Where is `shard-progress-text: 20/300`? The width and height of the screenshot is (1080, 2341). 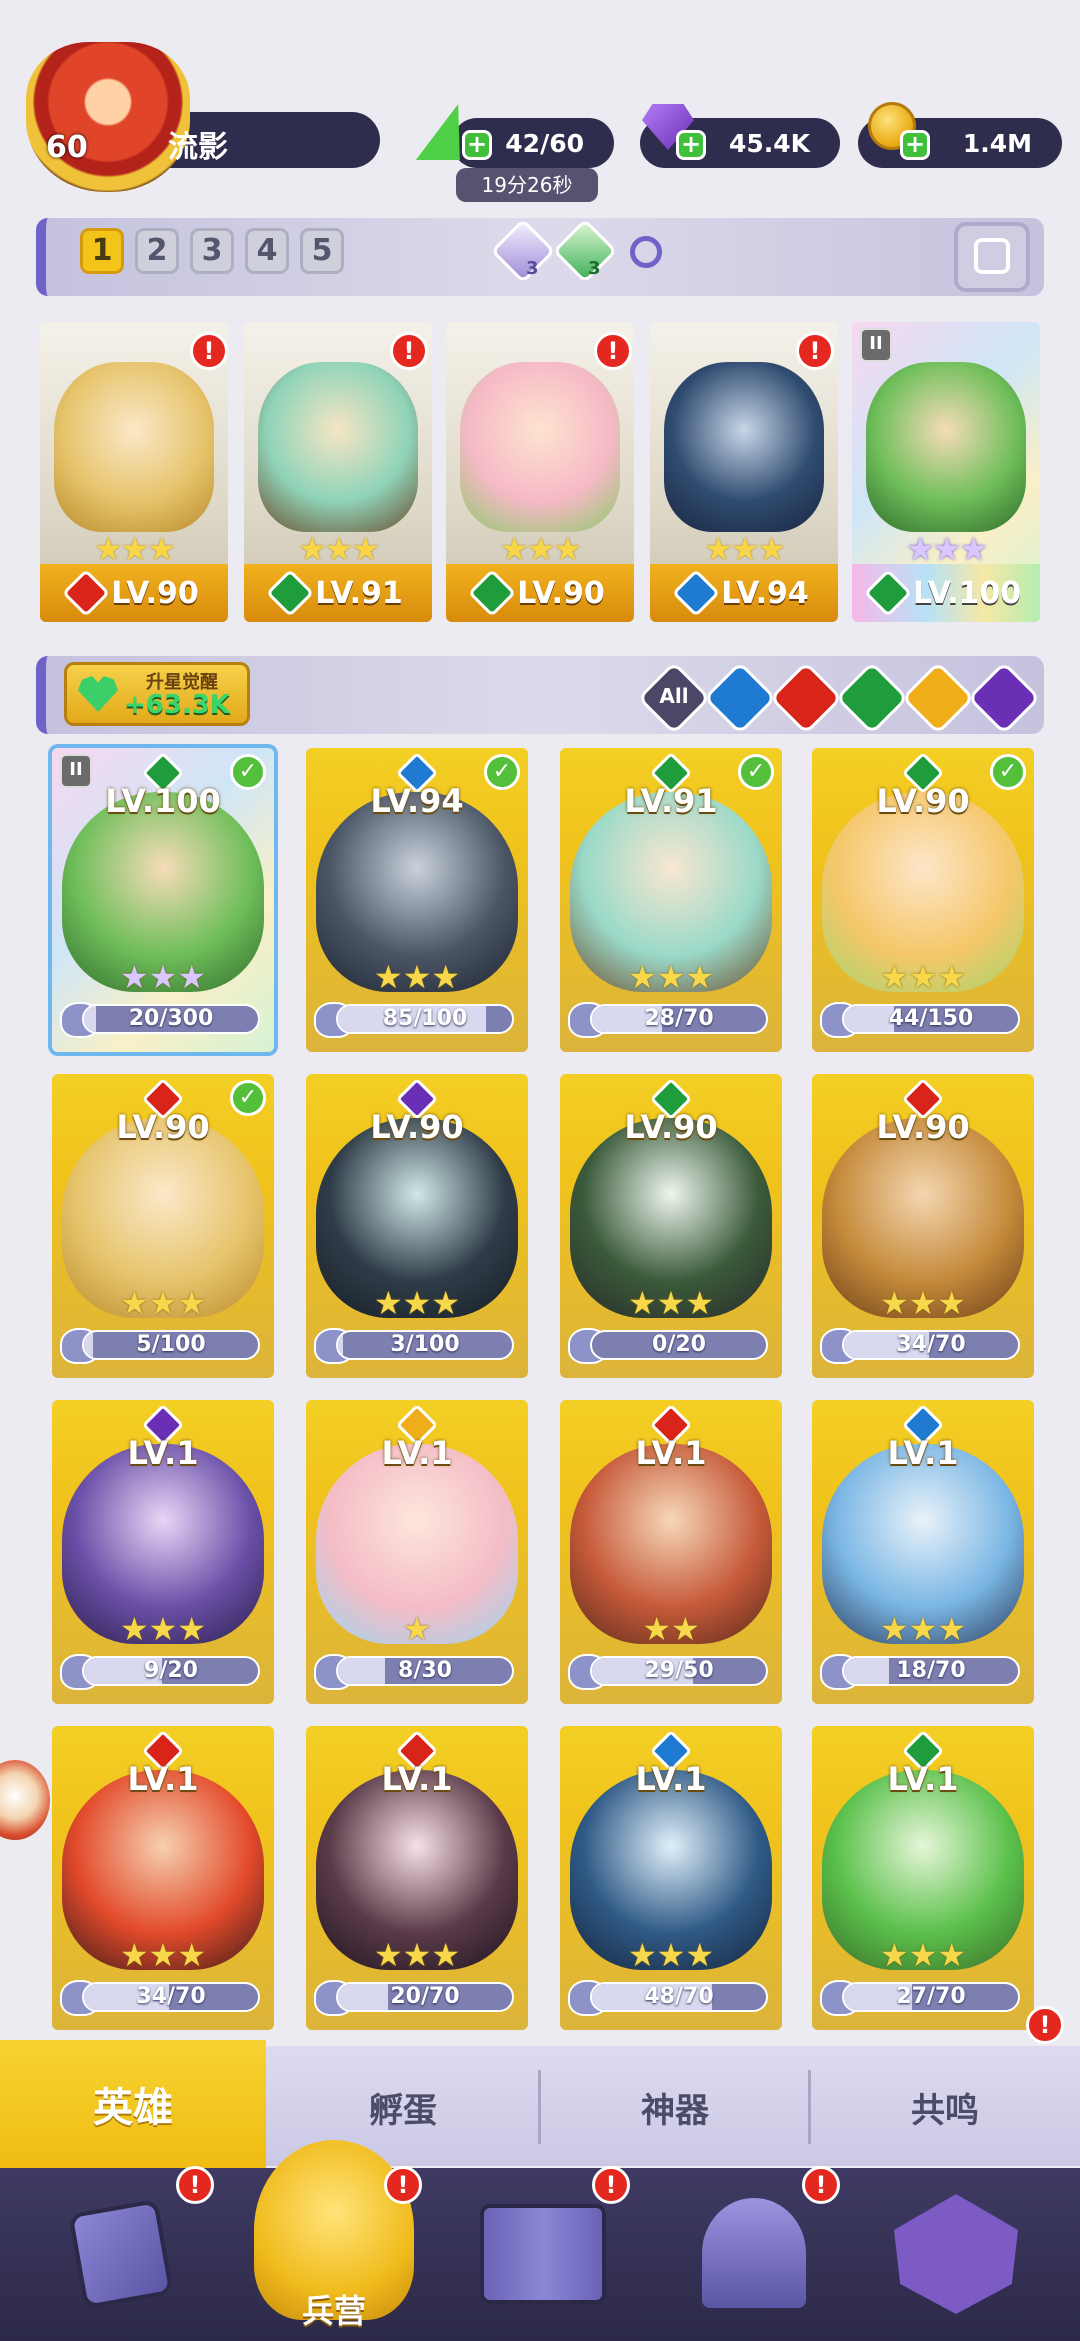
shard-progress-text: 20/300 is located at coordinates (171, 1018).